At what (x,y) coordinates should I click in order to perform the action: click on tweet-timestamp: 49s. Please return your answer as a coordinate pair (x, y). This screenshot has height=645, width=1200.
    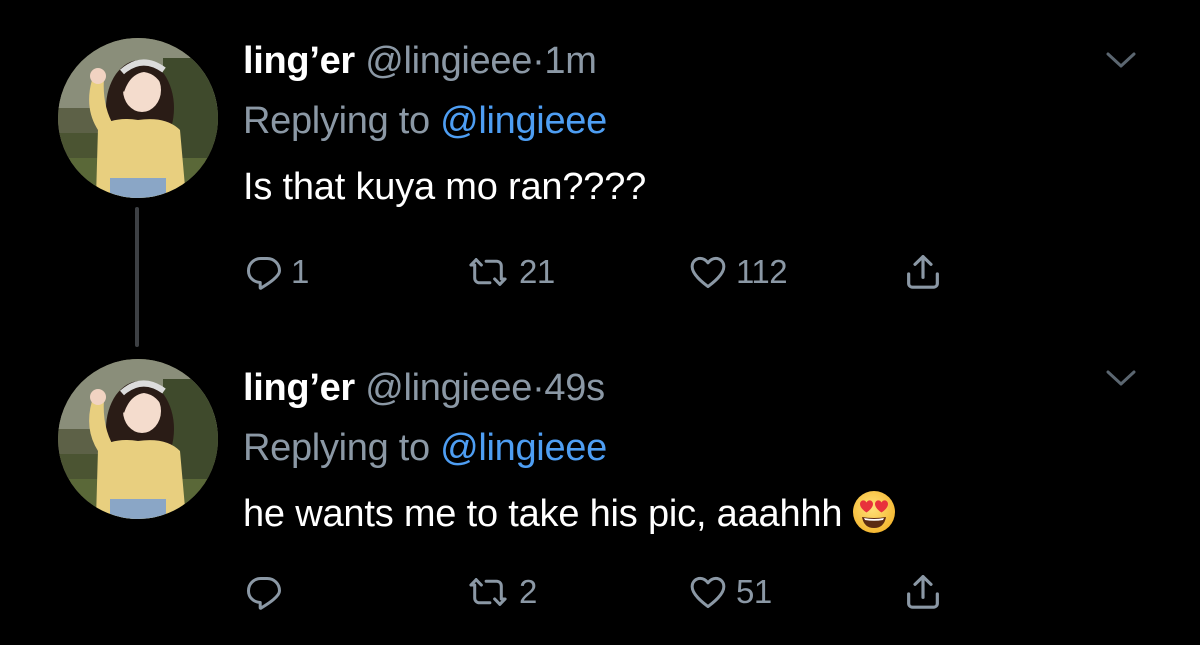
    Looking at the image, I should click on (574, 388).